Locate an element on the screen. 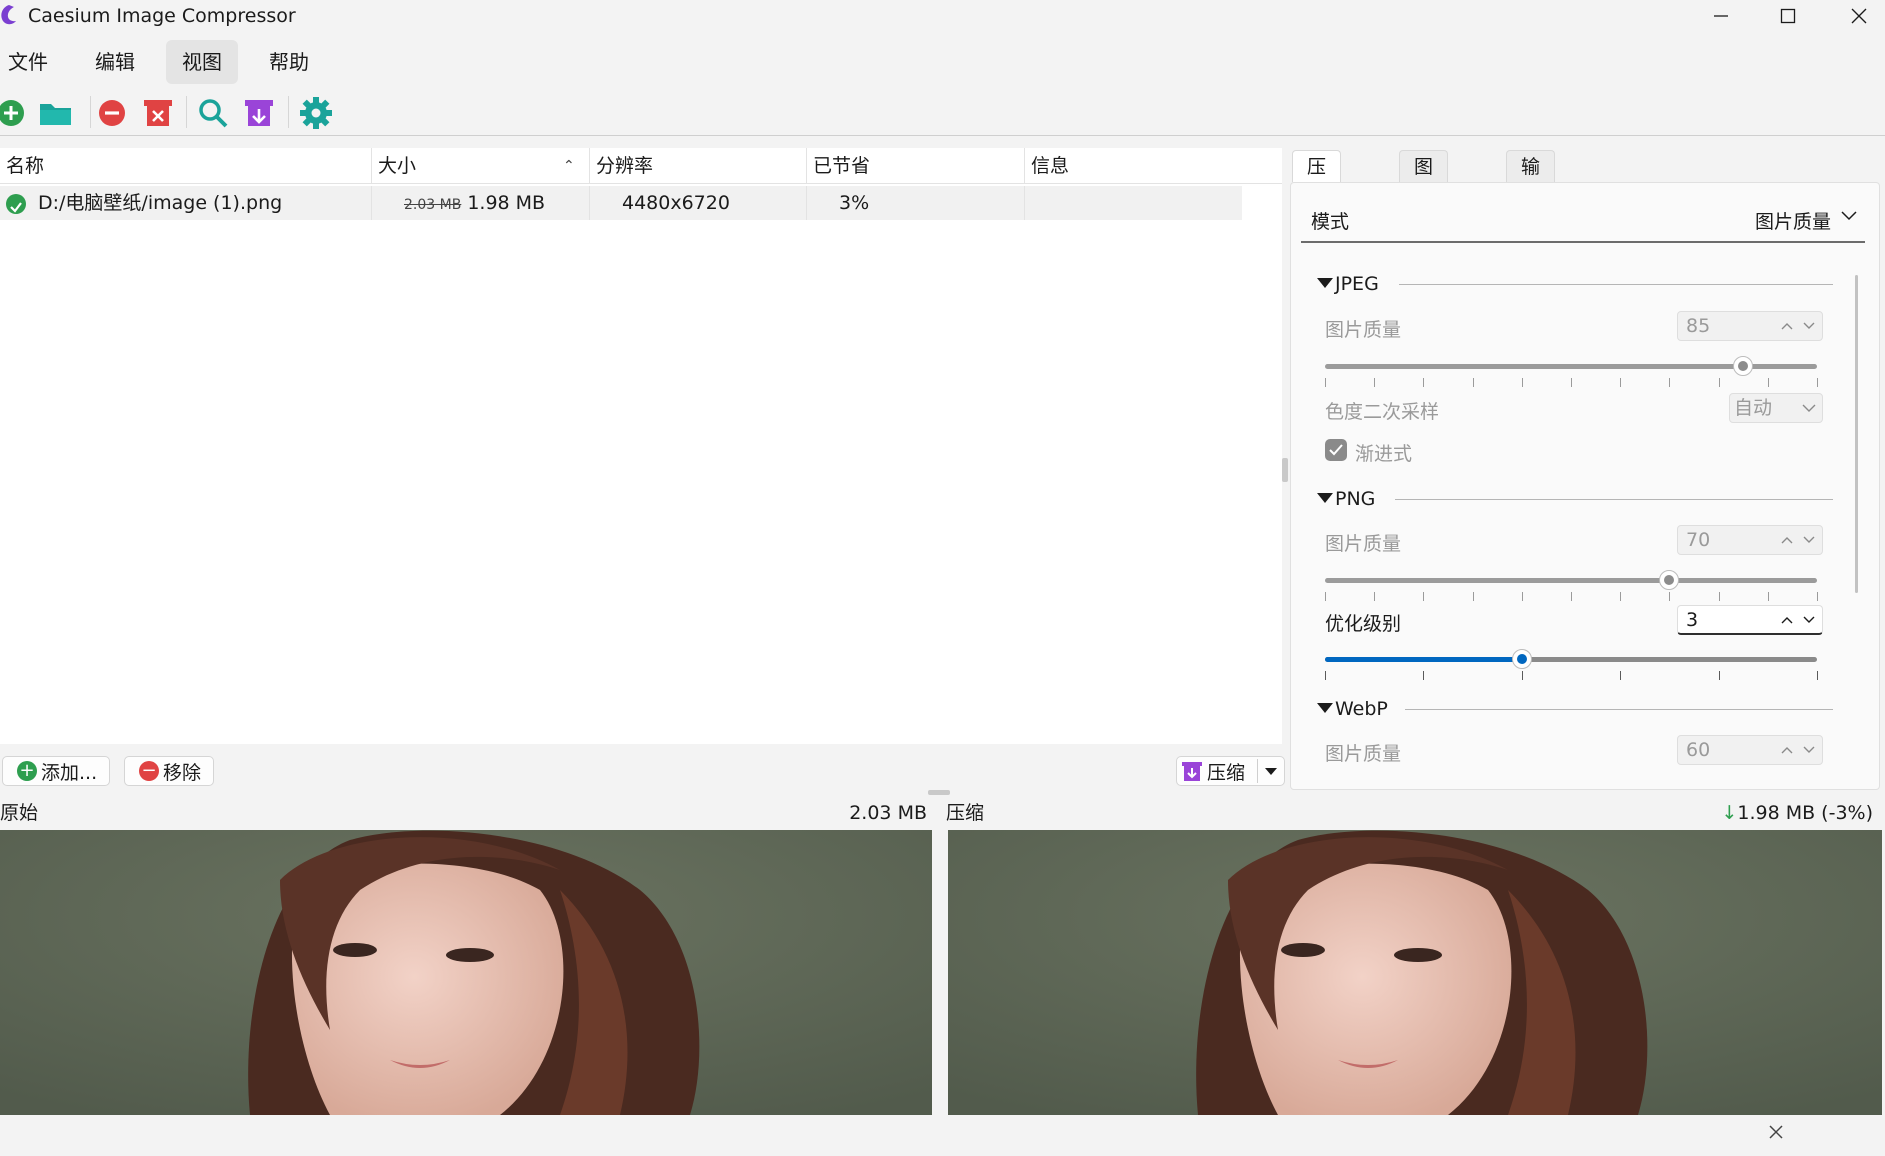 The image size is (1885, 1156). original-size-label: 2.03 MB is located at coordinates (888, 813).